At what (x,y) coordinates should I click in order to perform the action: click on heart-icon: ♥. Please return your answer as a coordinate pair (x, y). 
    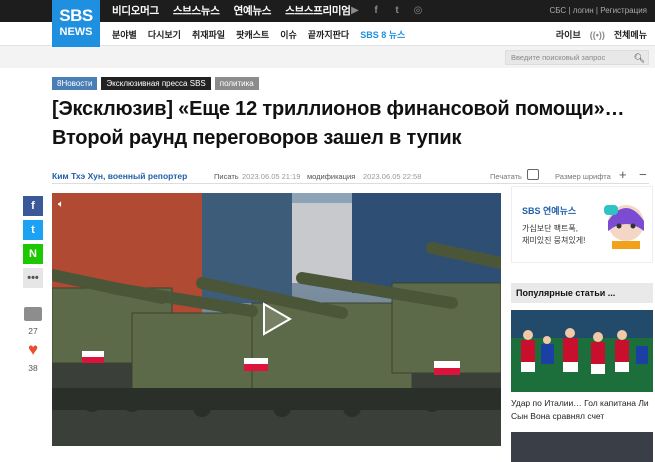
    Looking at the image, I should click on (33, 349).